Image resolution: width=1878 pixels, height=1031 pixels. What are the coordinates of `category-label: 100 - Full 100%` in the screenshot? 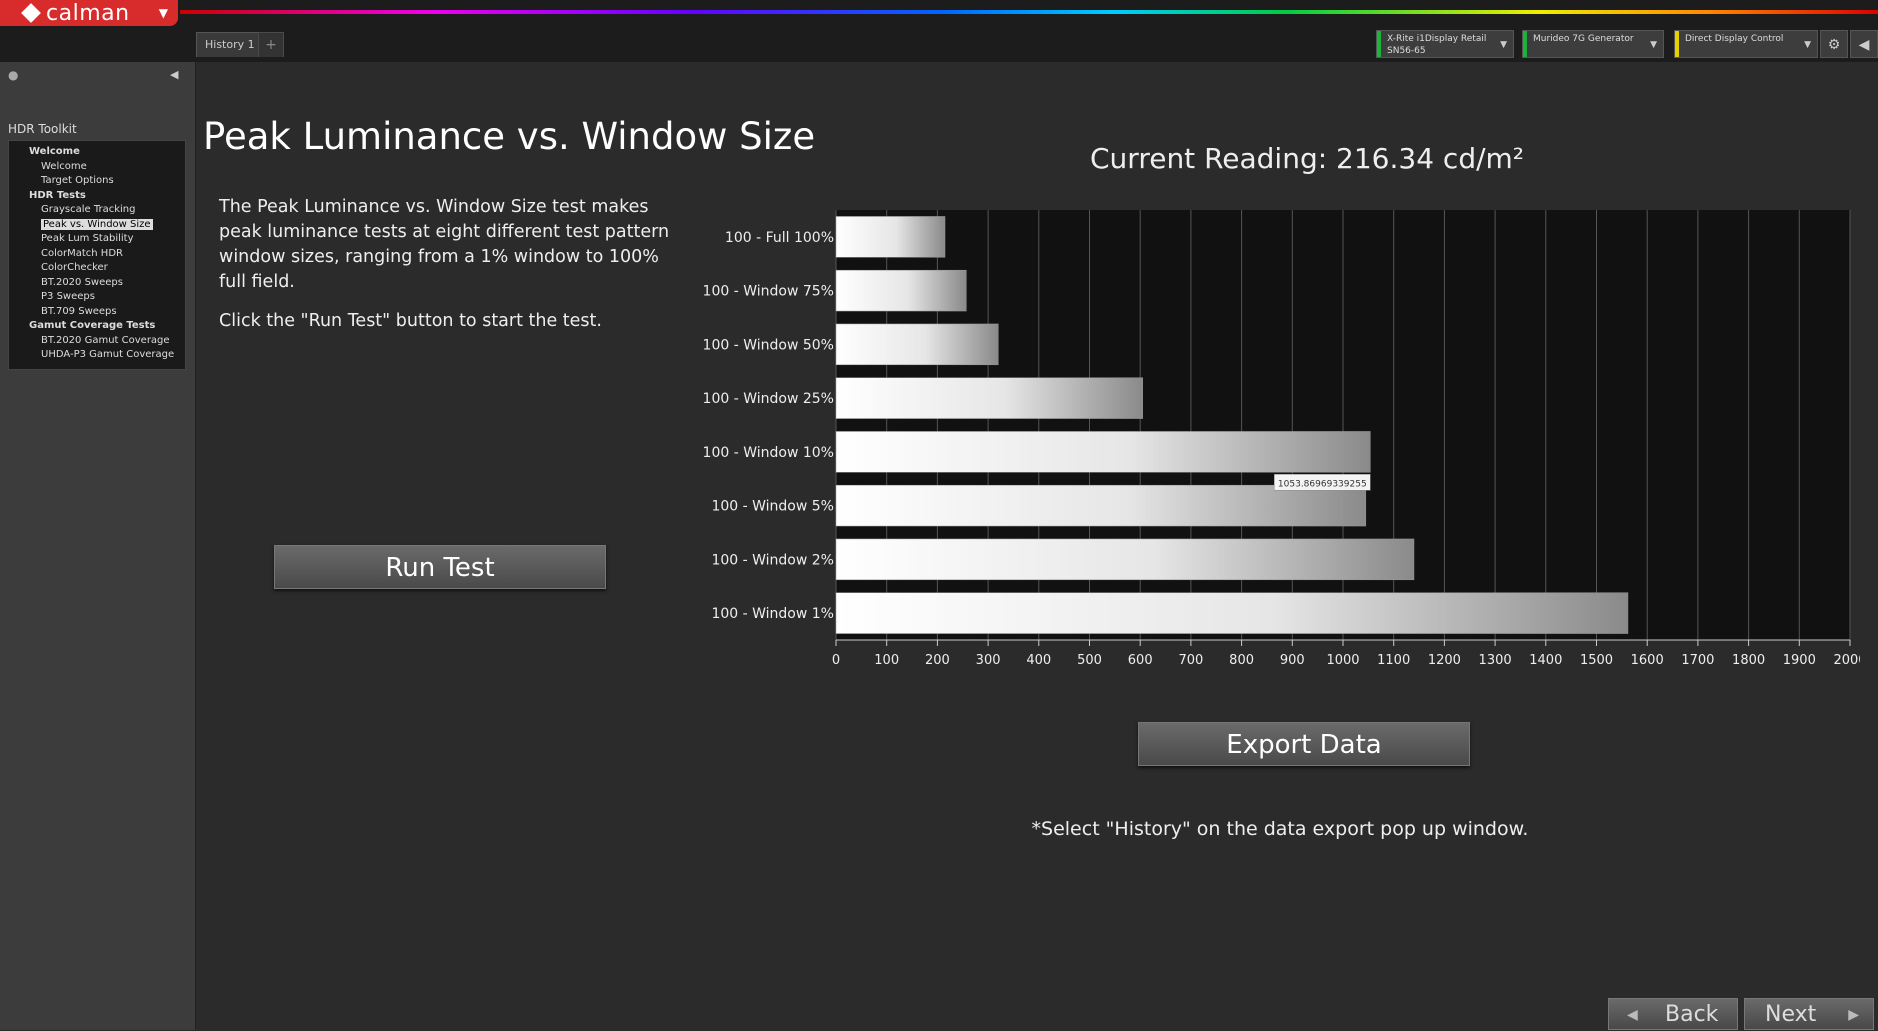 It's located at (779, 238).